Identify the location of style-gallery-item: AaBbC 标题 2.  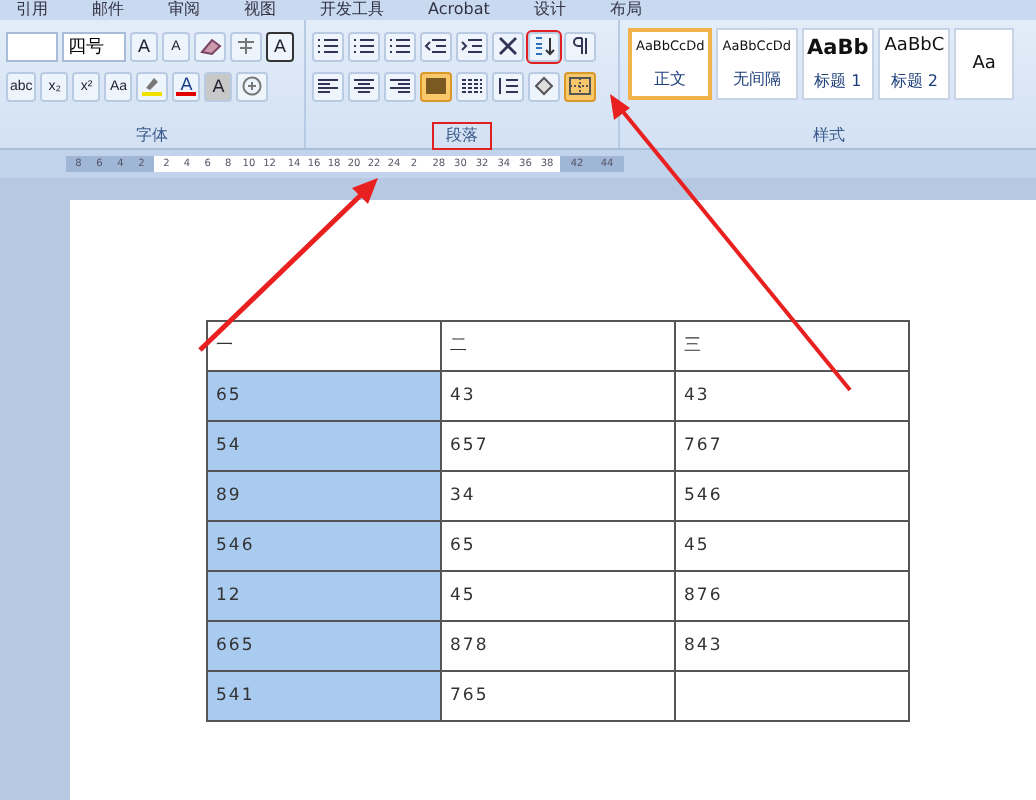
(914, 64).